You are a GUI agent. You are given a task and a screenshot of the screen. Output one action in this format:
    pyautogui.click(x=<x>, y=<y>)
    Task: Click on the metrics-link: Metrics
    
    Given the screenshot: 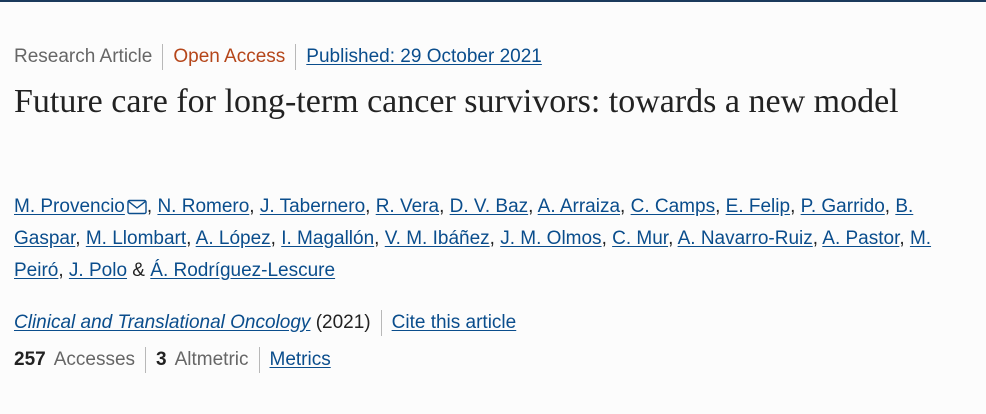 What is the action you would take?
    pyautogui.click(x=300, y=360)
    